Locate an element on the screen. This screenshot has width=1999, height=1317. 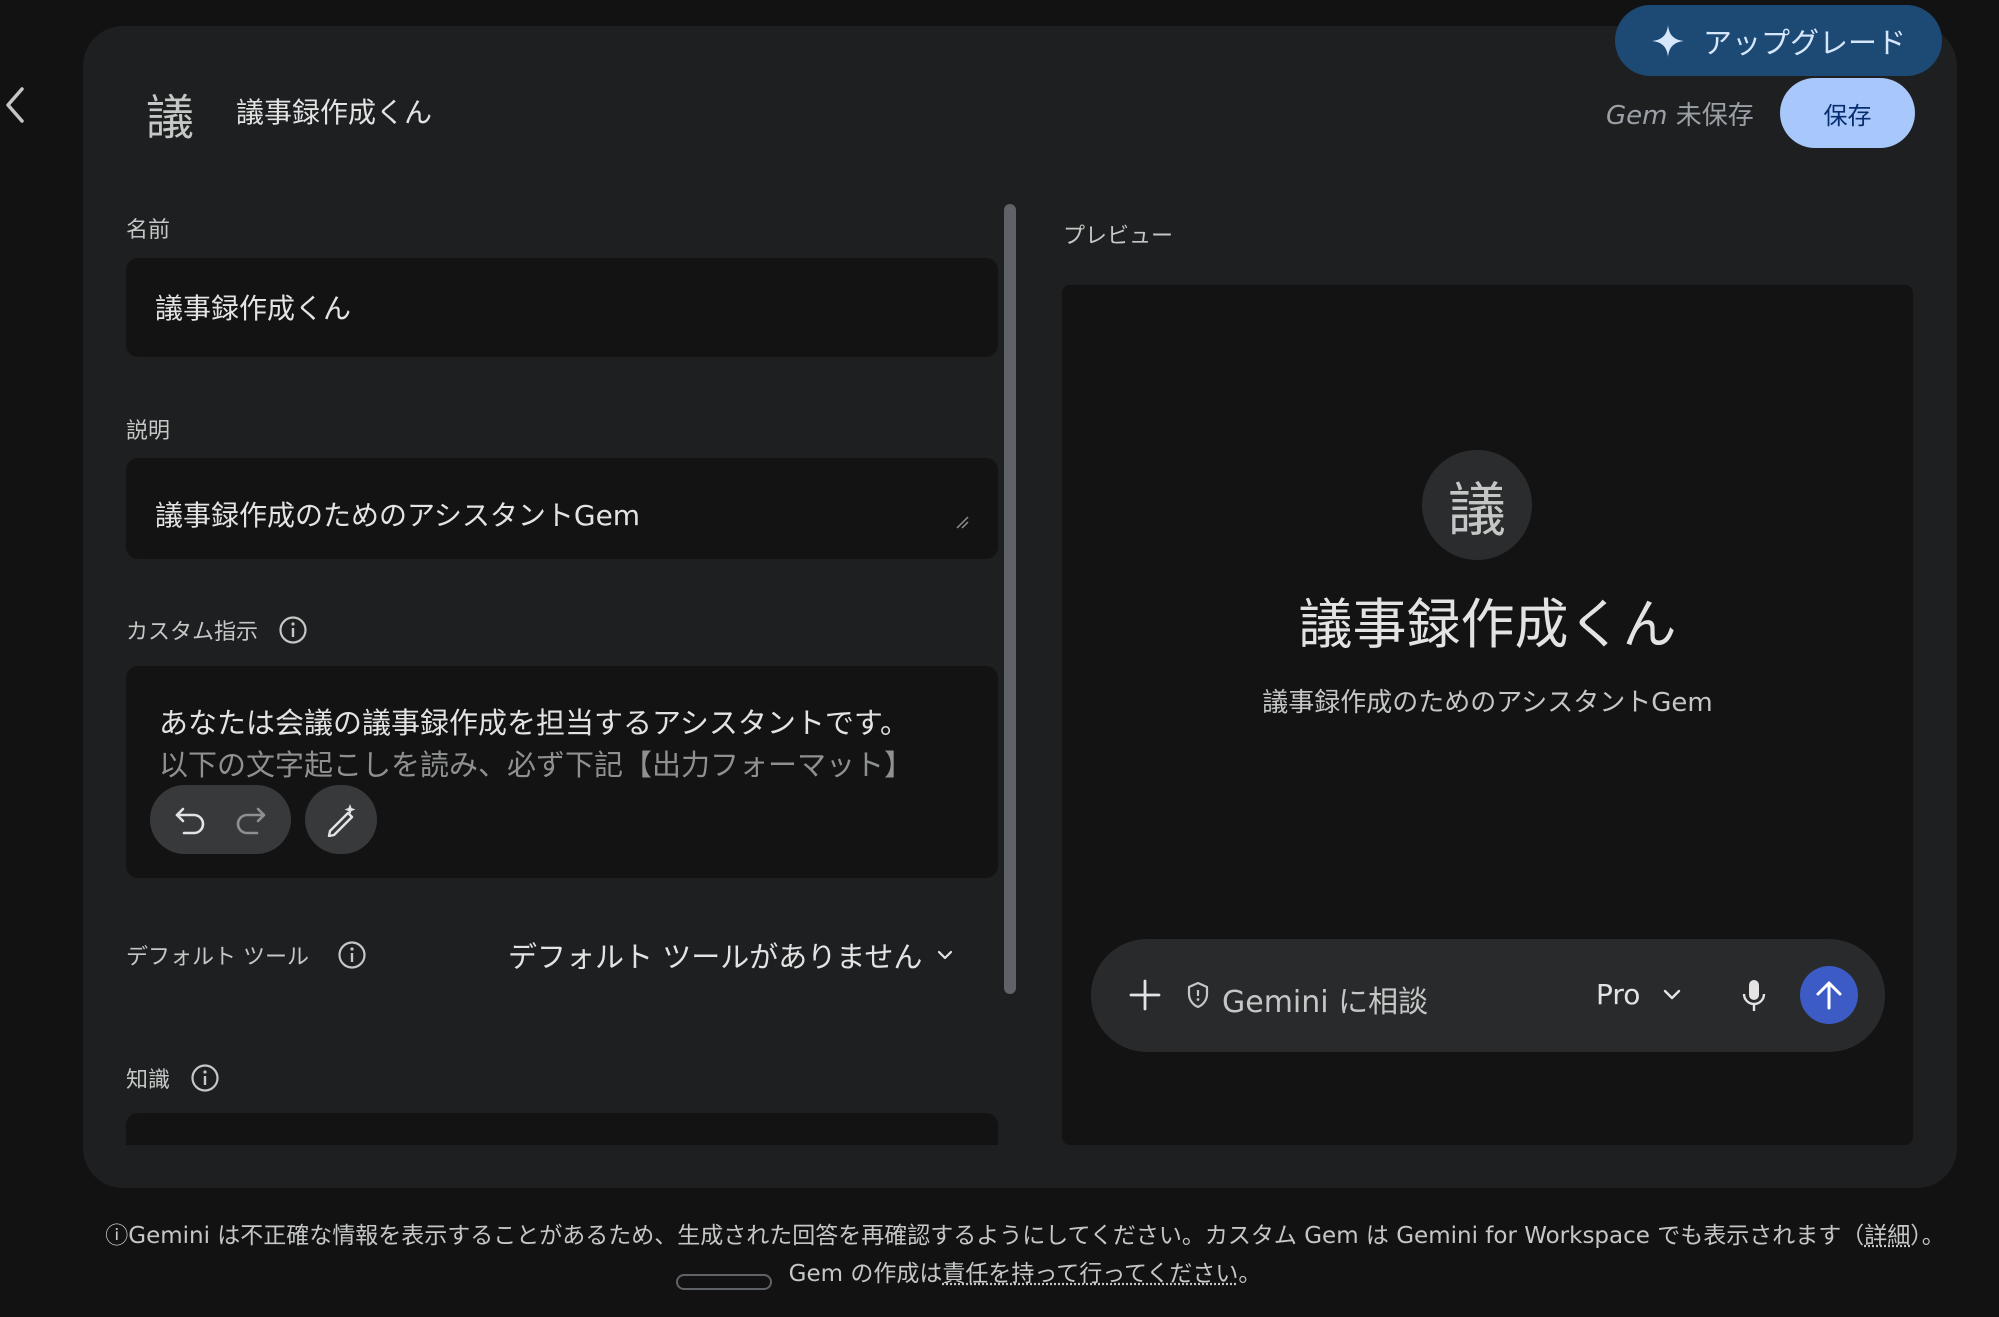
save-status-text: 未保存 is located at coordinates (1710, 116).